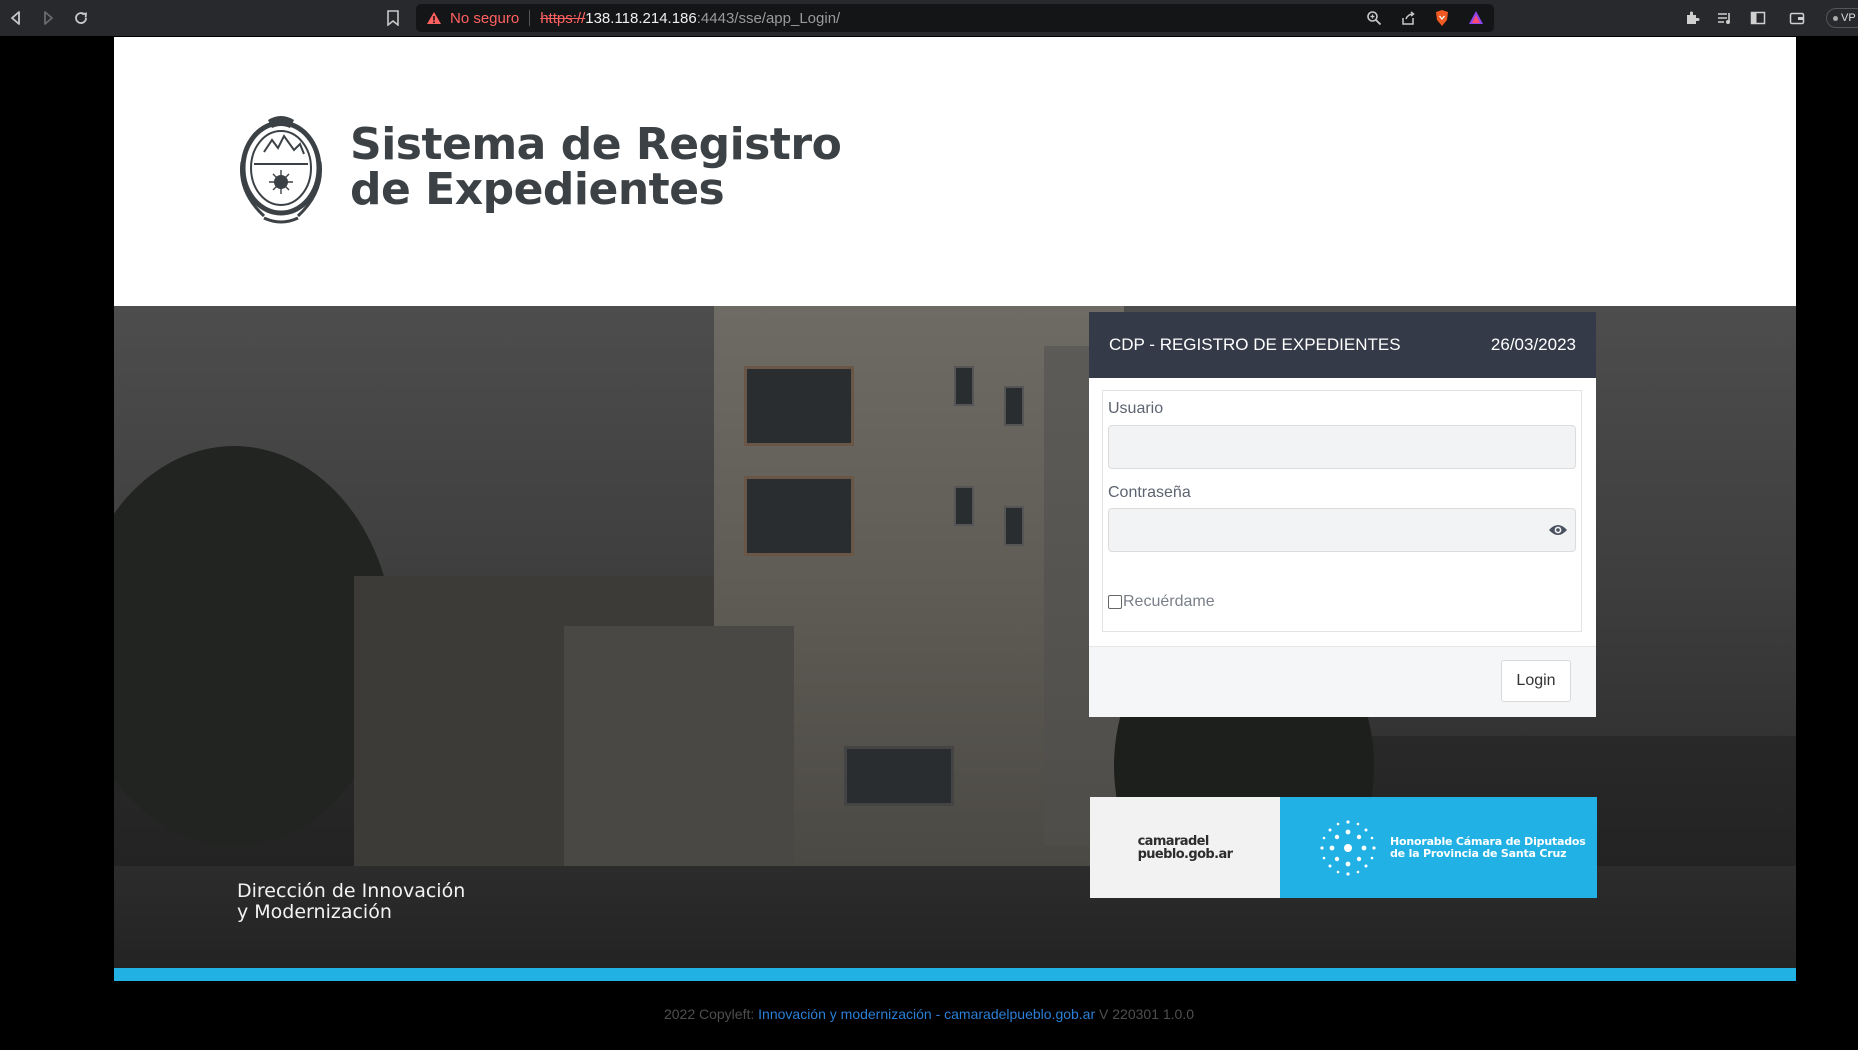 This screenshot has height=1050, width=1858. What do you see at coordinates (1185, 854) in the screenshot?
I see `camaradelpueblo-line2: pueblo.gob.ar` at bounding box center [1185, 854].